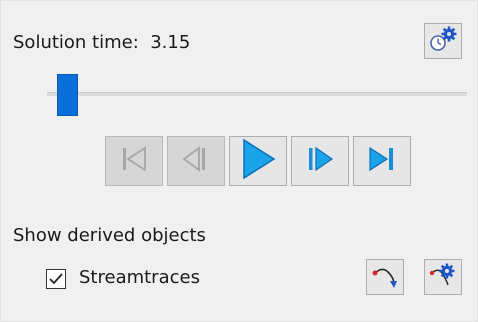 This screenshot has height=322, width=478. I want to click on streamtrace-rake-icon, so click(385, 277).